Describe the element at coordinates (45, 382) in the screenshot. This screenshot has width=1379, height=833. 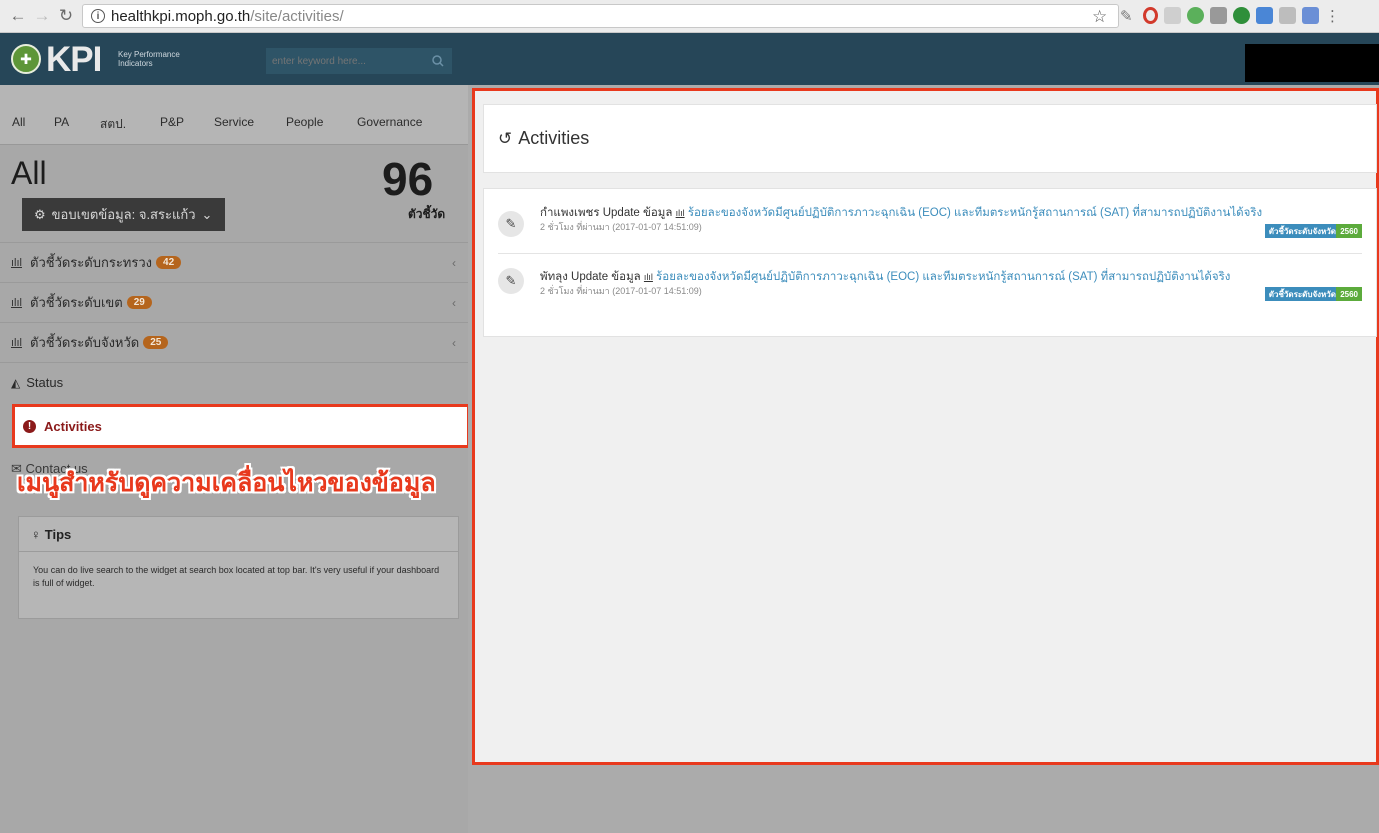
I see `sidebar-item-label: Status` at that location.